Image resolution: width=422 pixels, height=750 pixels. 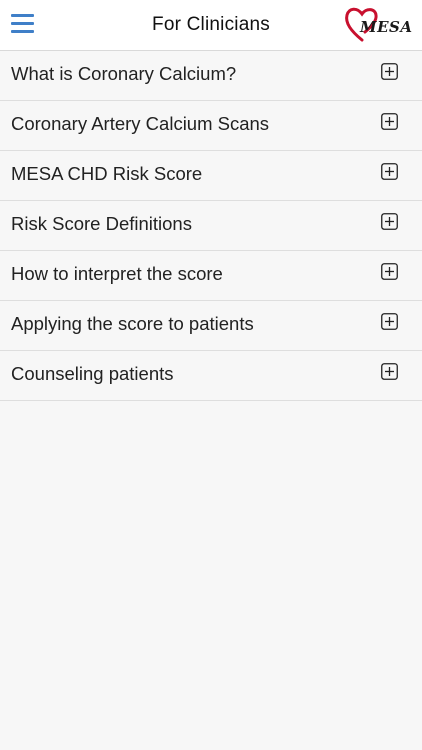 I want to click on list-item-how-to-interpret-the-score: How to interpret the score, so click(x=211, y=276).